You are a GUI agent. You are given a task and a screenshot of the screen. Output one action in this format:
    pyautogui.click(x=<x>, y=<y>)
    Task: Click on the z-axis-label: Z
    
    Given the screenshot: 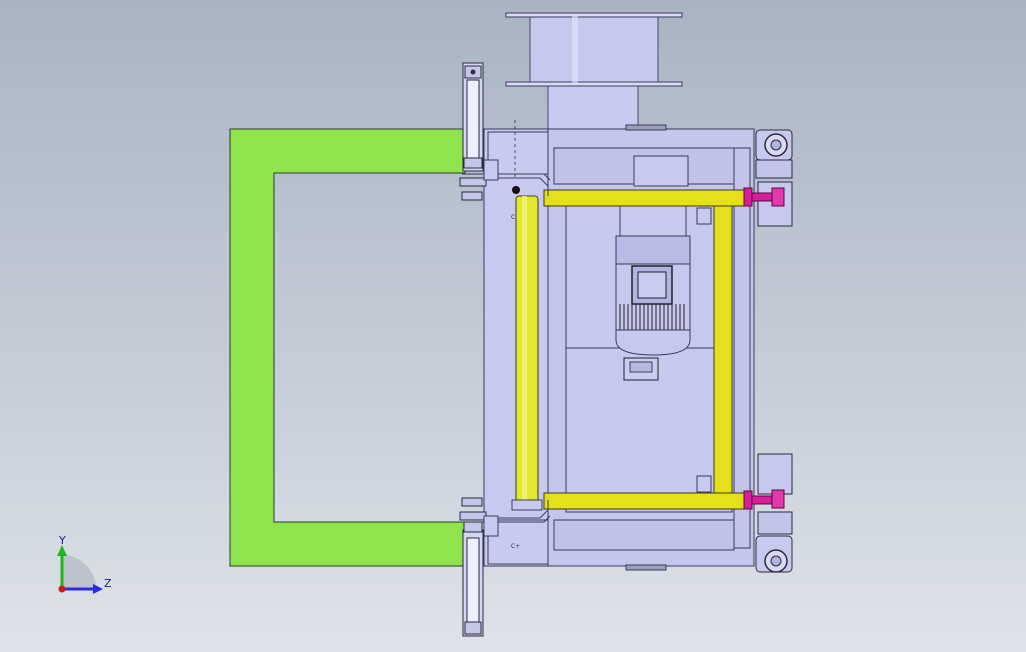 What is the action you would take?
    pyautogui.click(x=108, y=583)
    